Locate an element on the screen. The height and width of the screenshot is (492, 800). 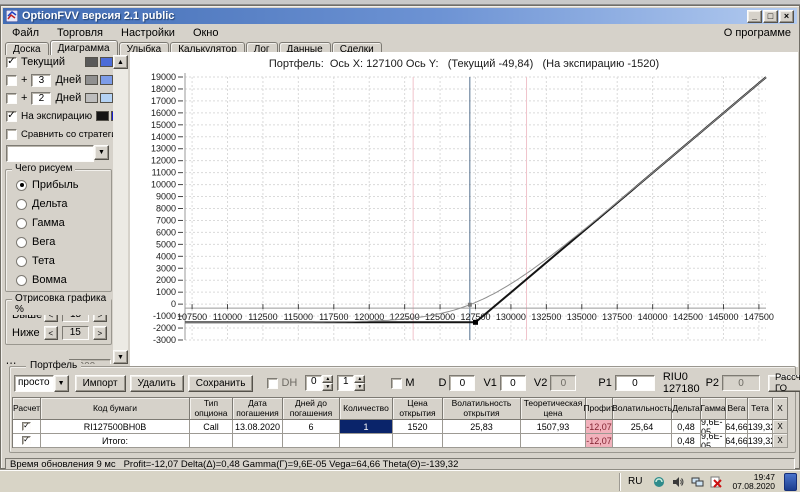
v2-label: V2 is located at coordinates (540, 383).